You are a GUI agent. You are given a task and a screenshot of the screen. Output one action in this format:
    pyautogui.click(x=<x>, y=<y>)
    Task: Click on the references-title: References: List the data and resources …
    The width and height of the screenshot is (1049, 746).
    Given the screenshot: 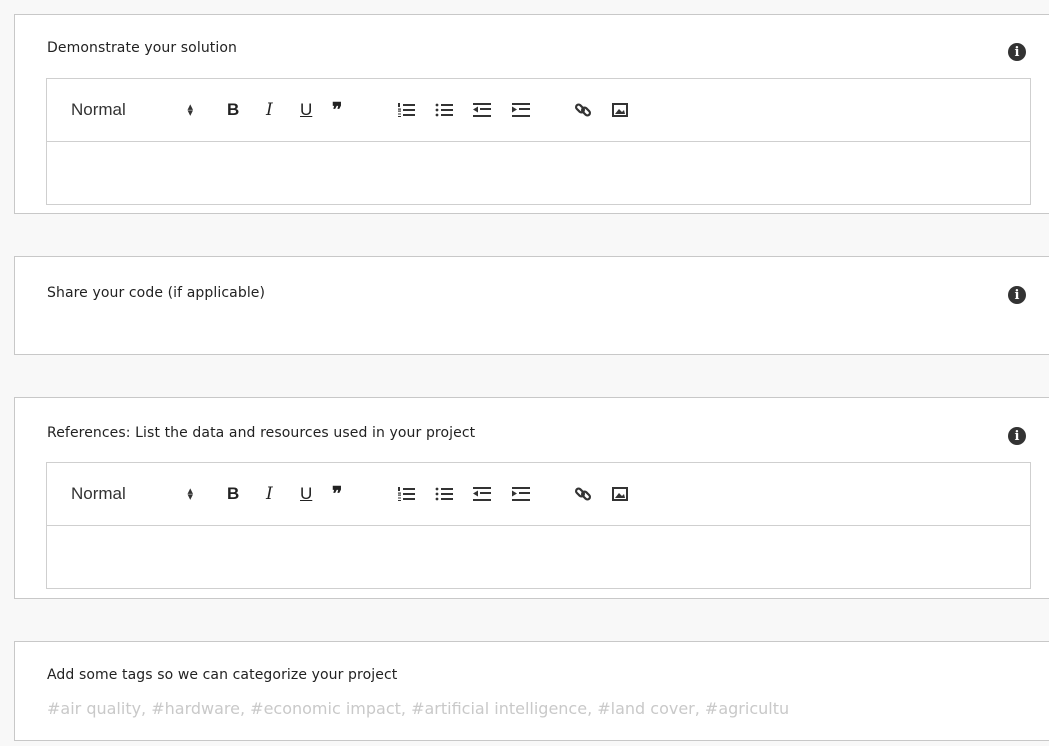 What is the action you would take?
    pyautogui.click(x=261, y=433)
    